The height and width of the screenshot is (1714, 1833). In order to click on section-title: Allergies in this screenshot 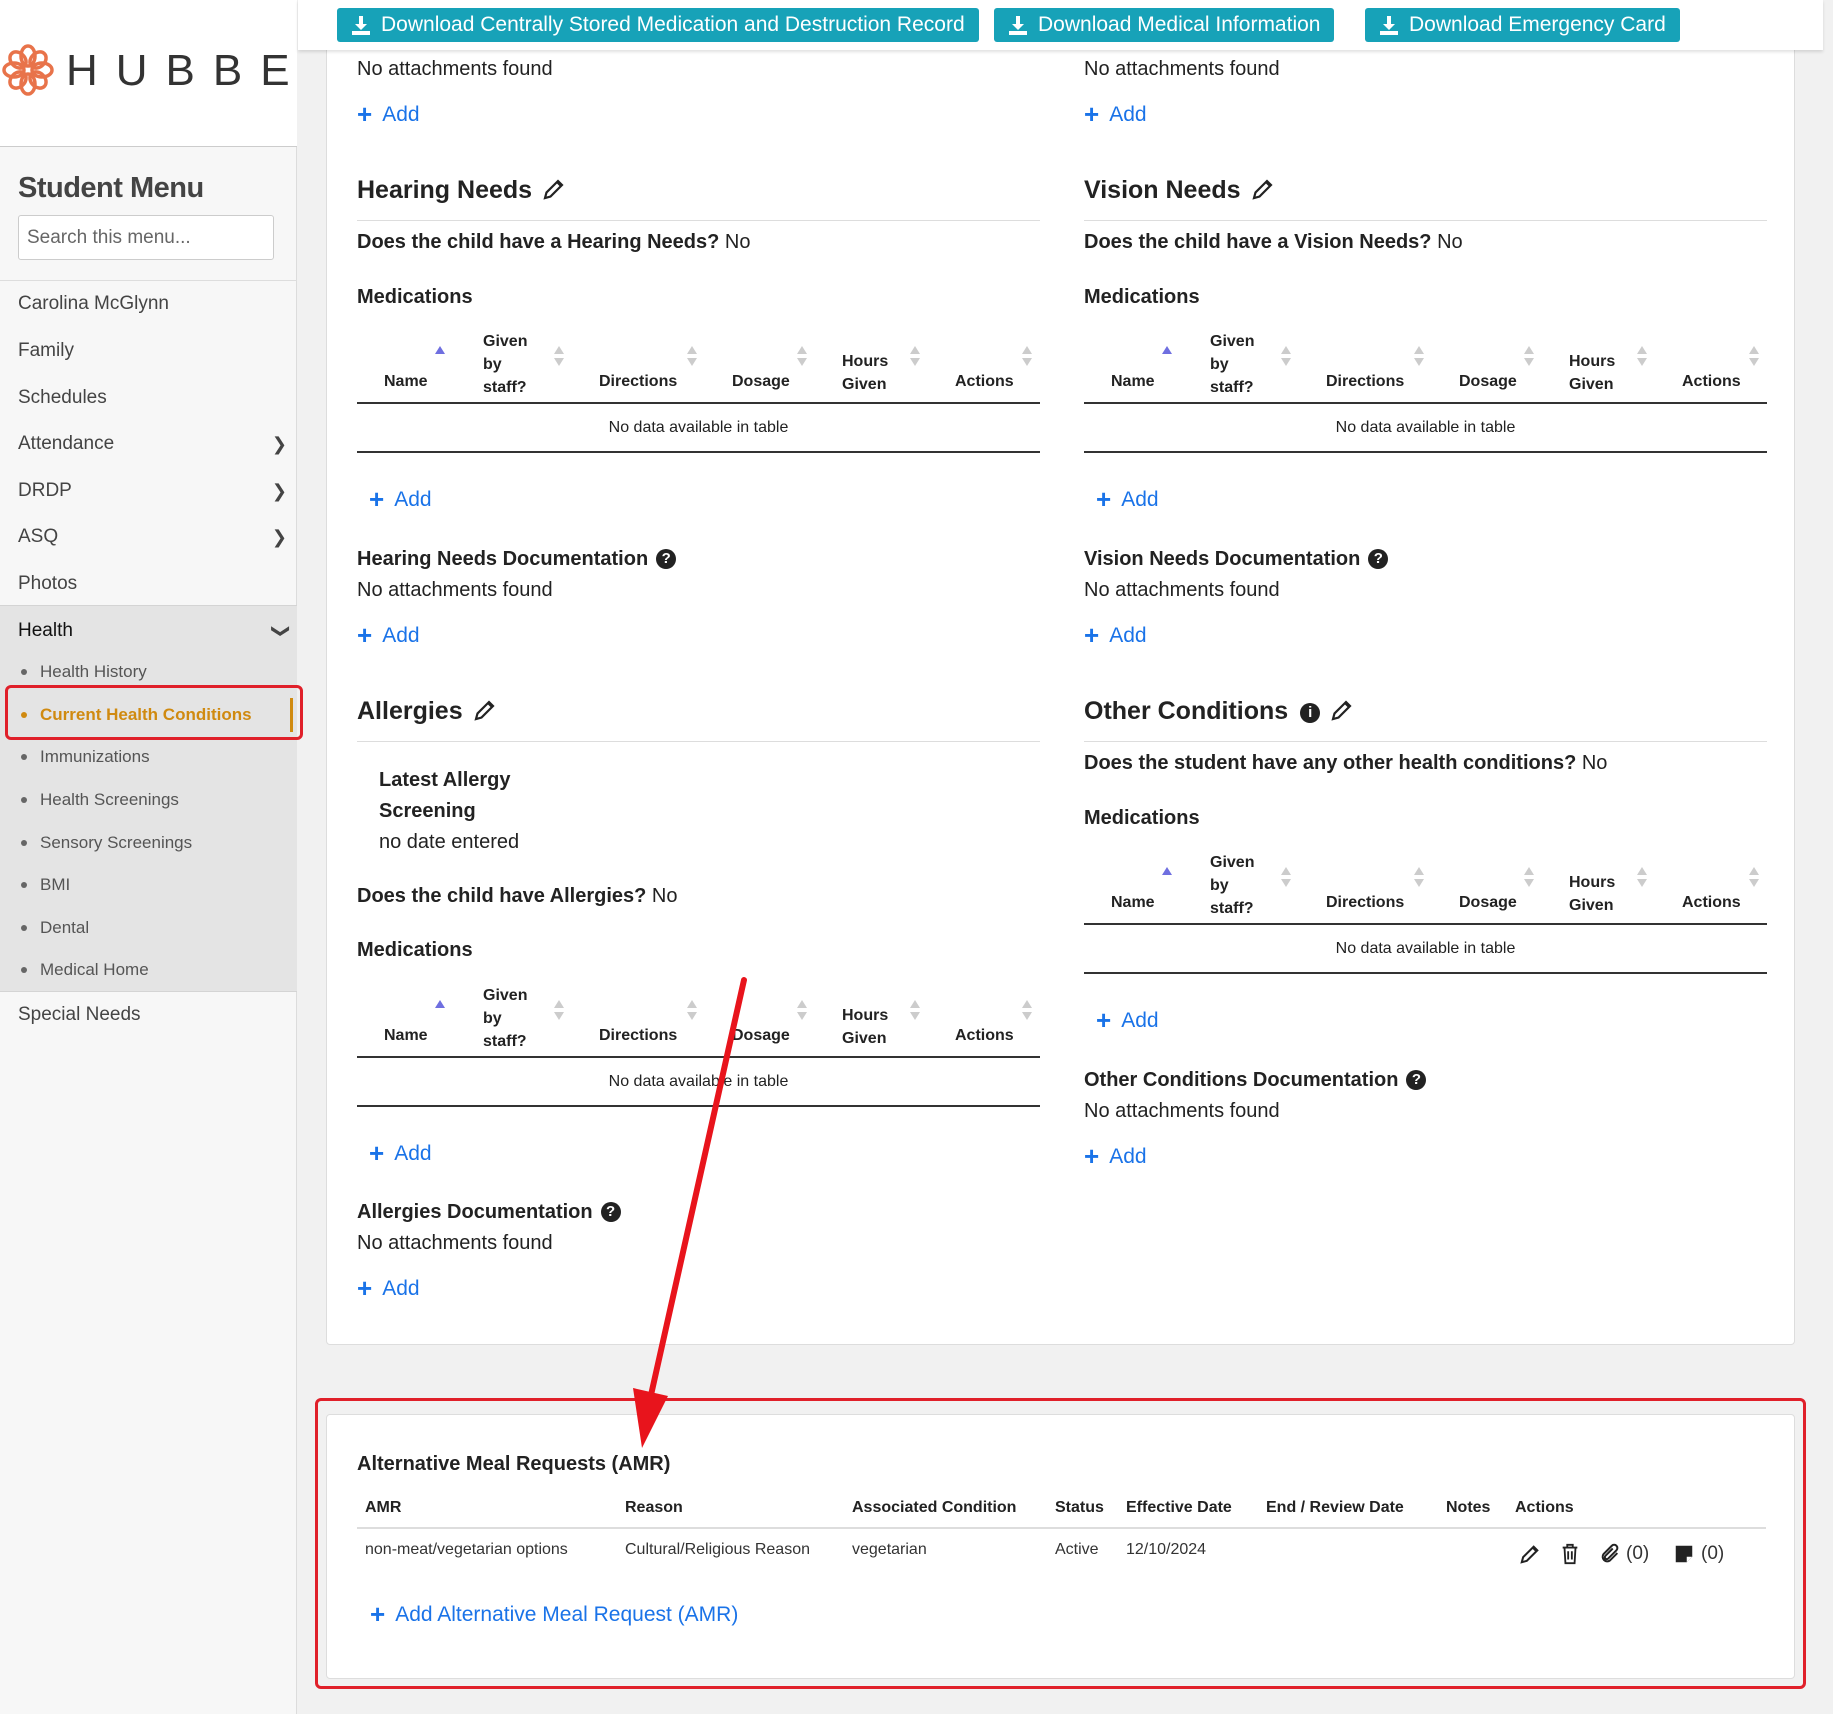, I will do `click(410, 711)`.